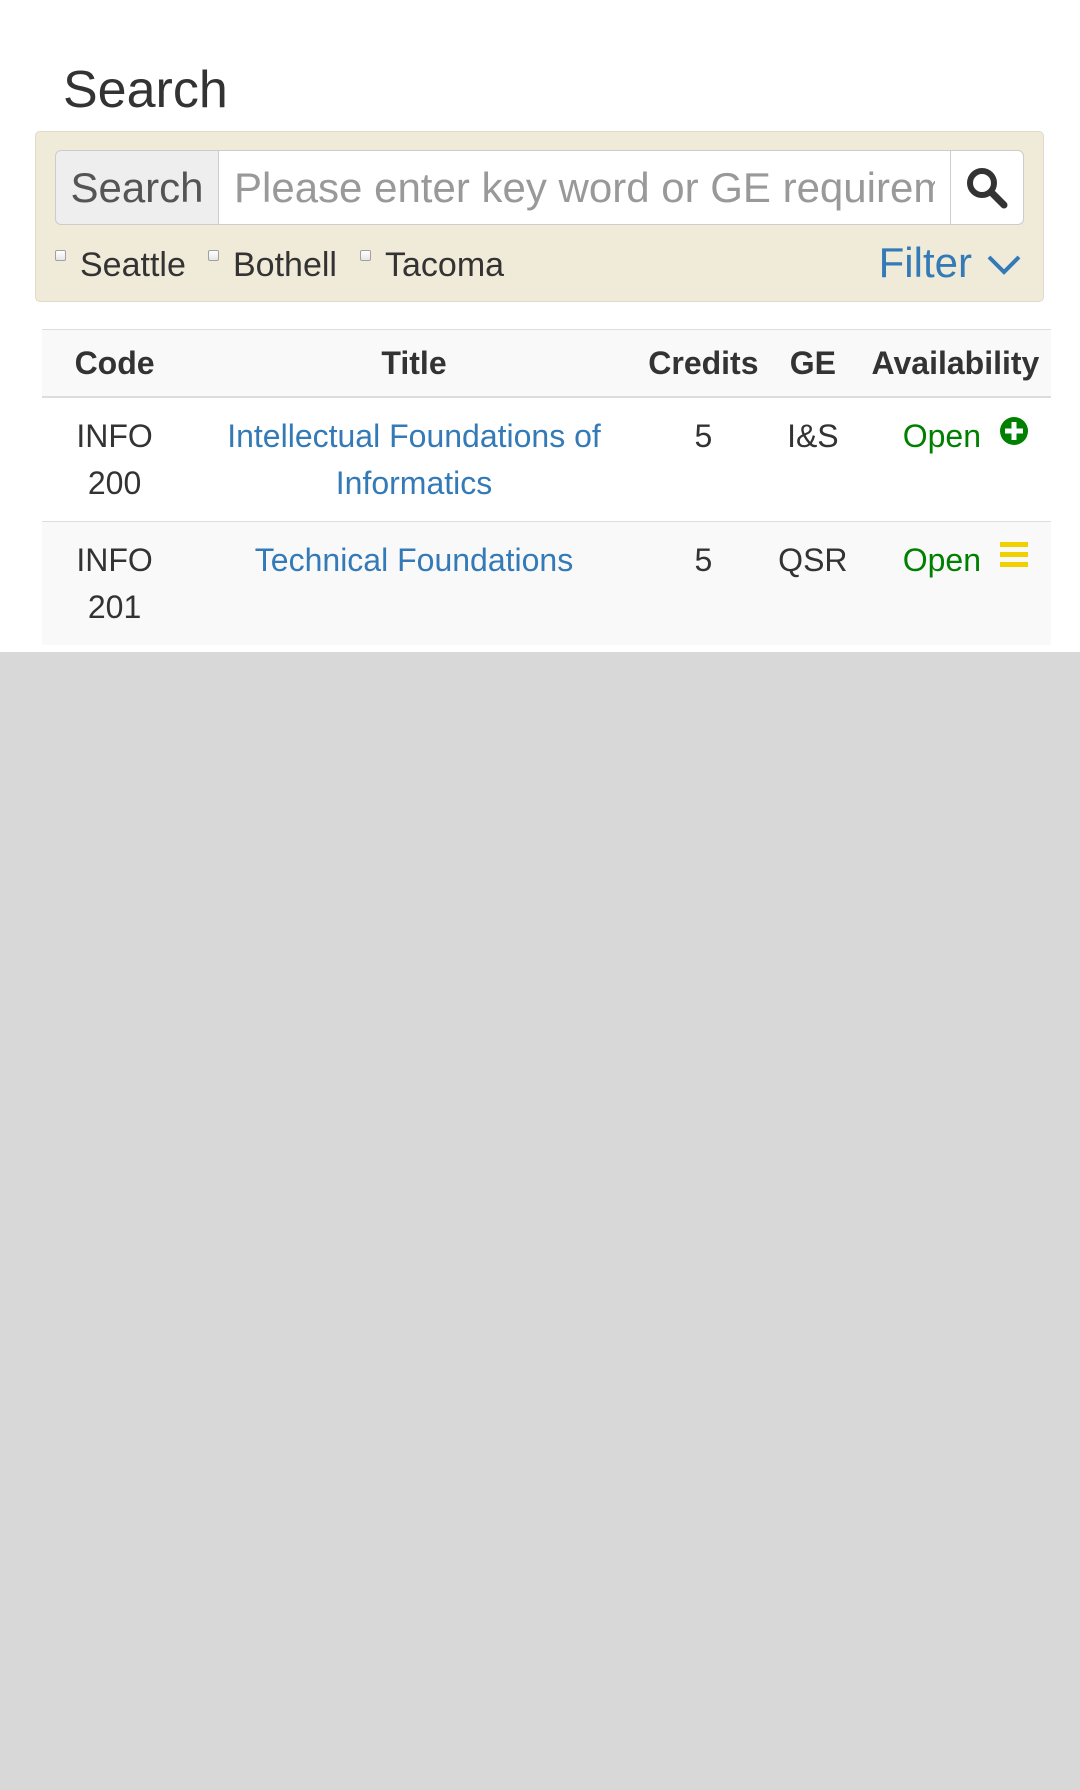 This screenshot has width=1080, height=1790. Describe the element at coordinates (285, 265) in the screenshot. I see `campus-label: Bothell` at that location.